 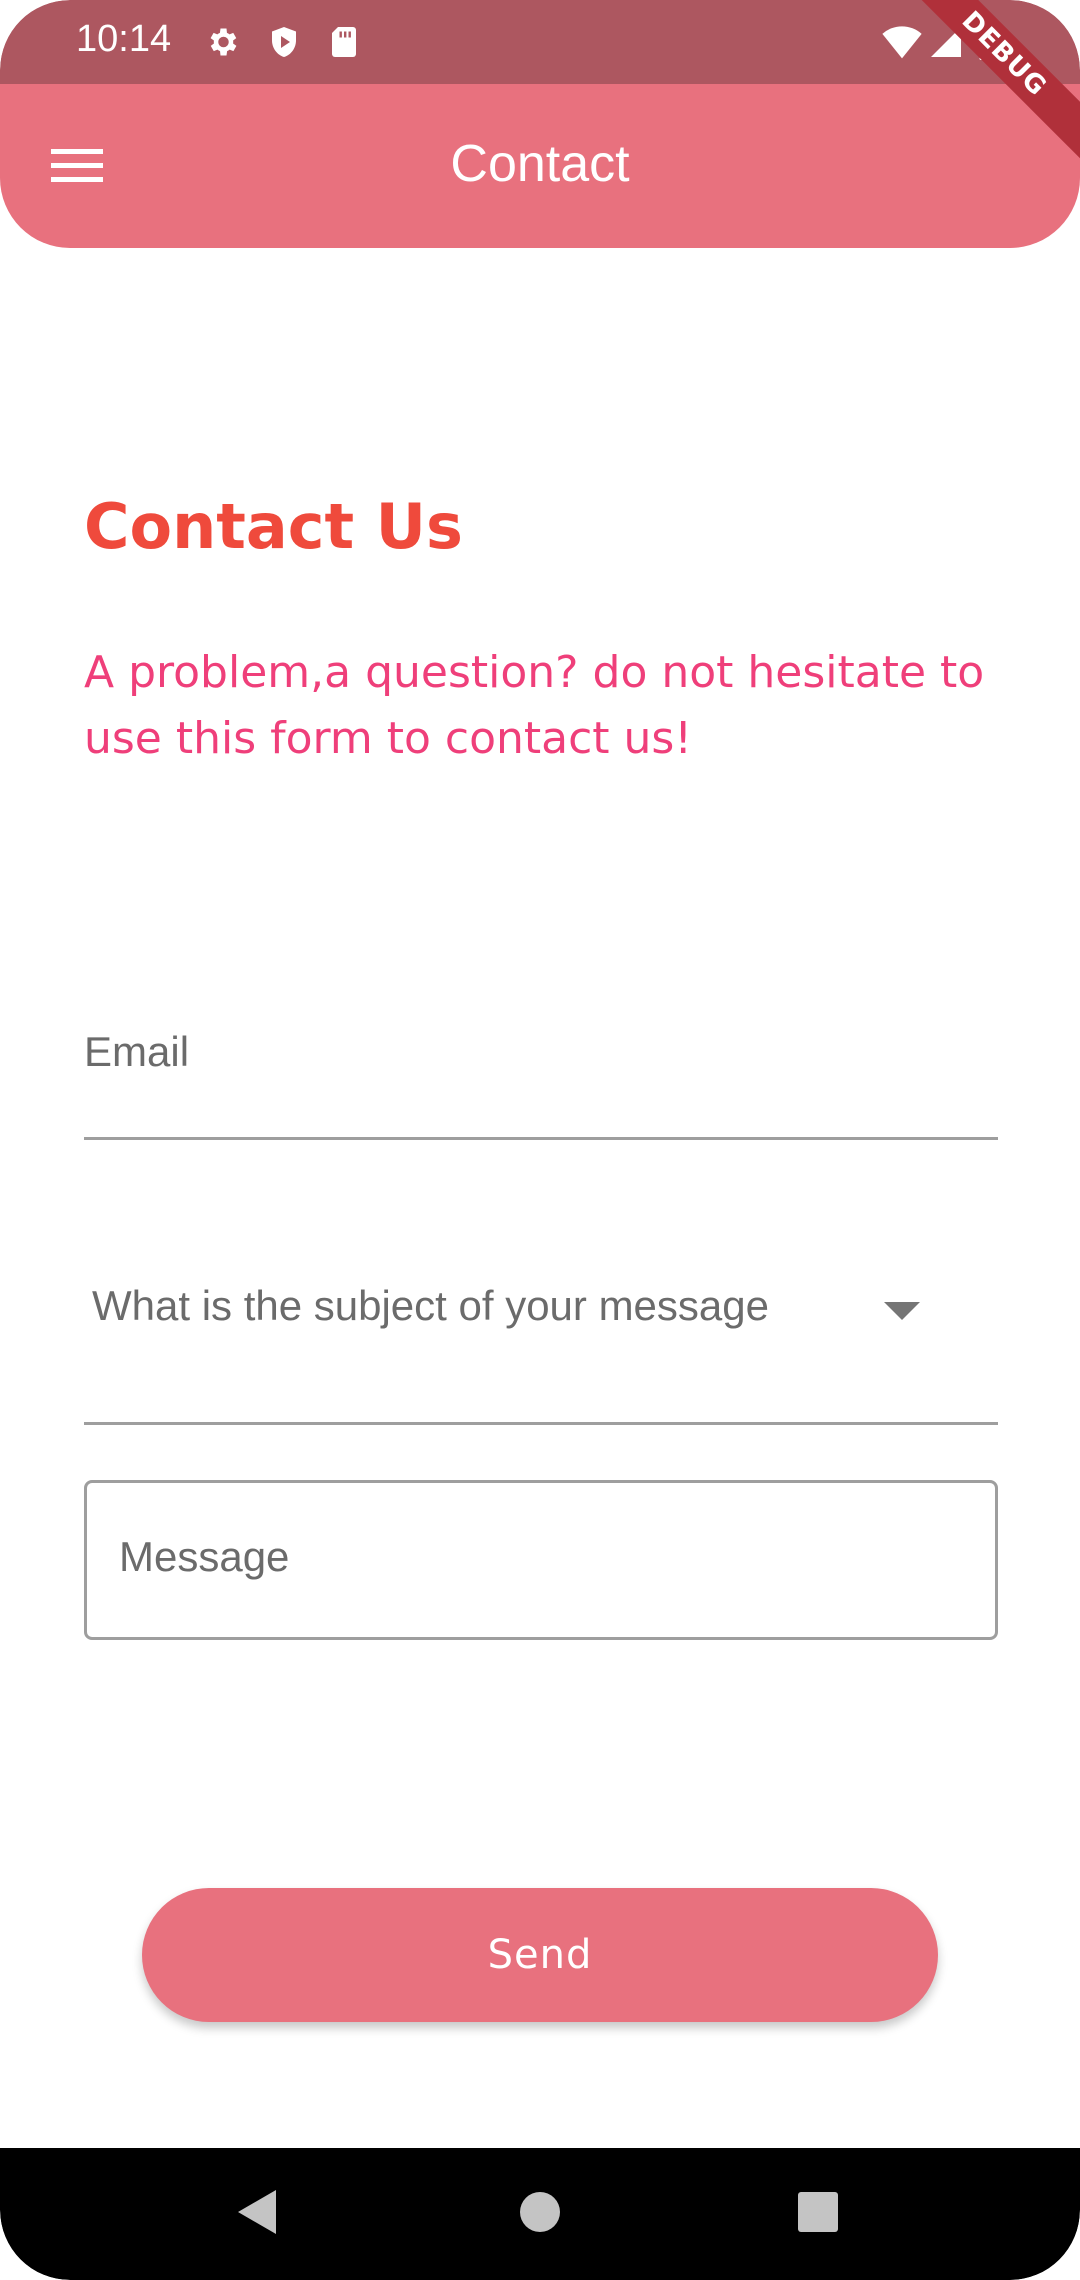 I want to click on app-bar: Contact, so click(x=540, y=166).